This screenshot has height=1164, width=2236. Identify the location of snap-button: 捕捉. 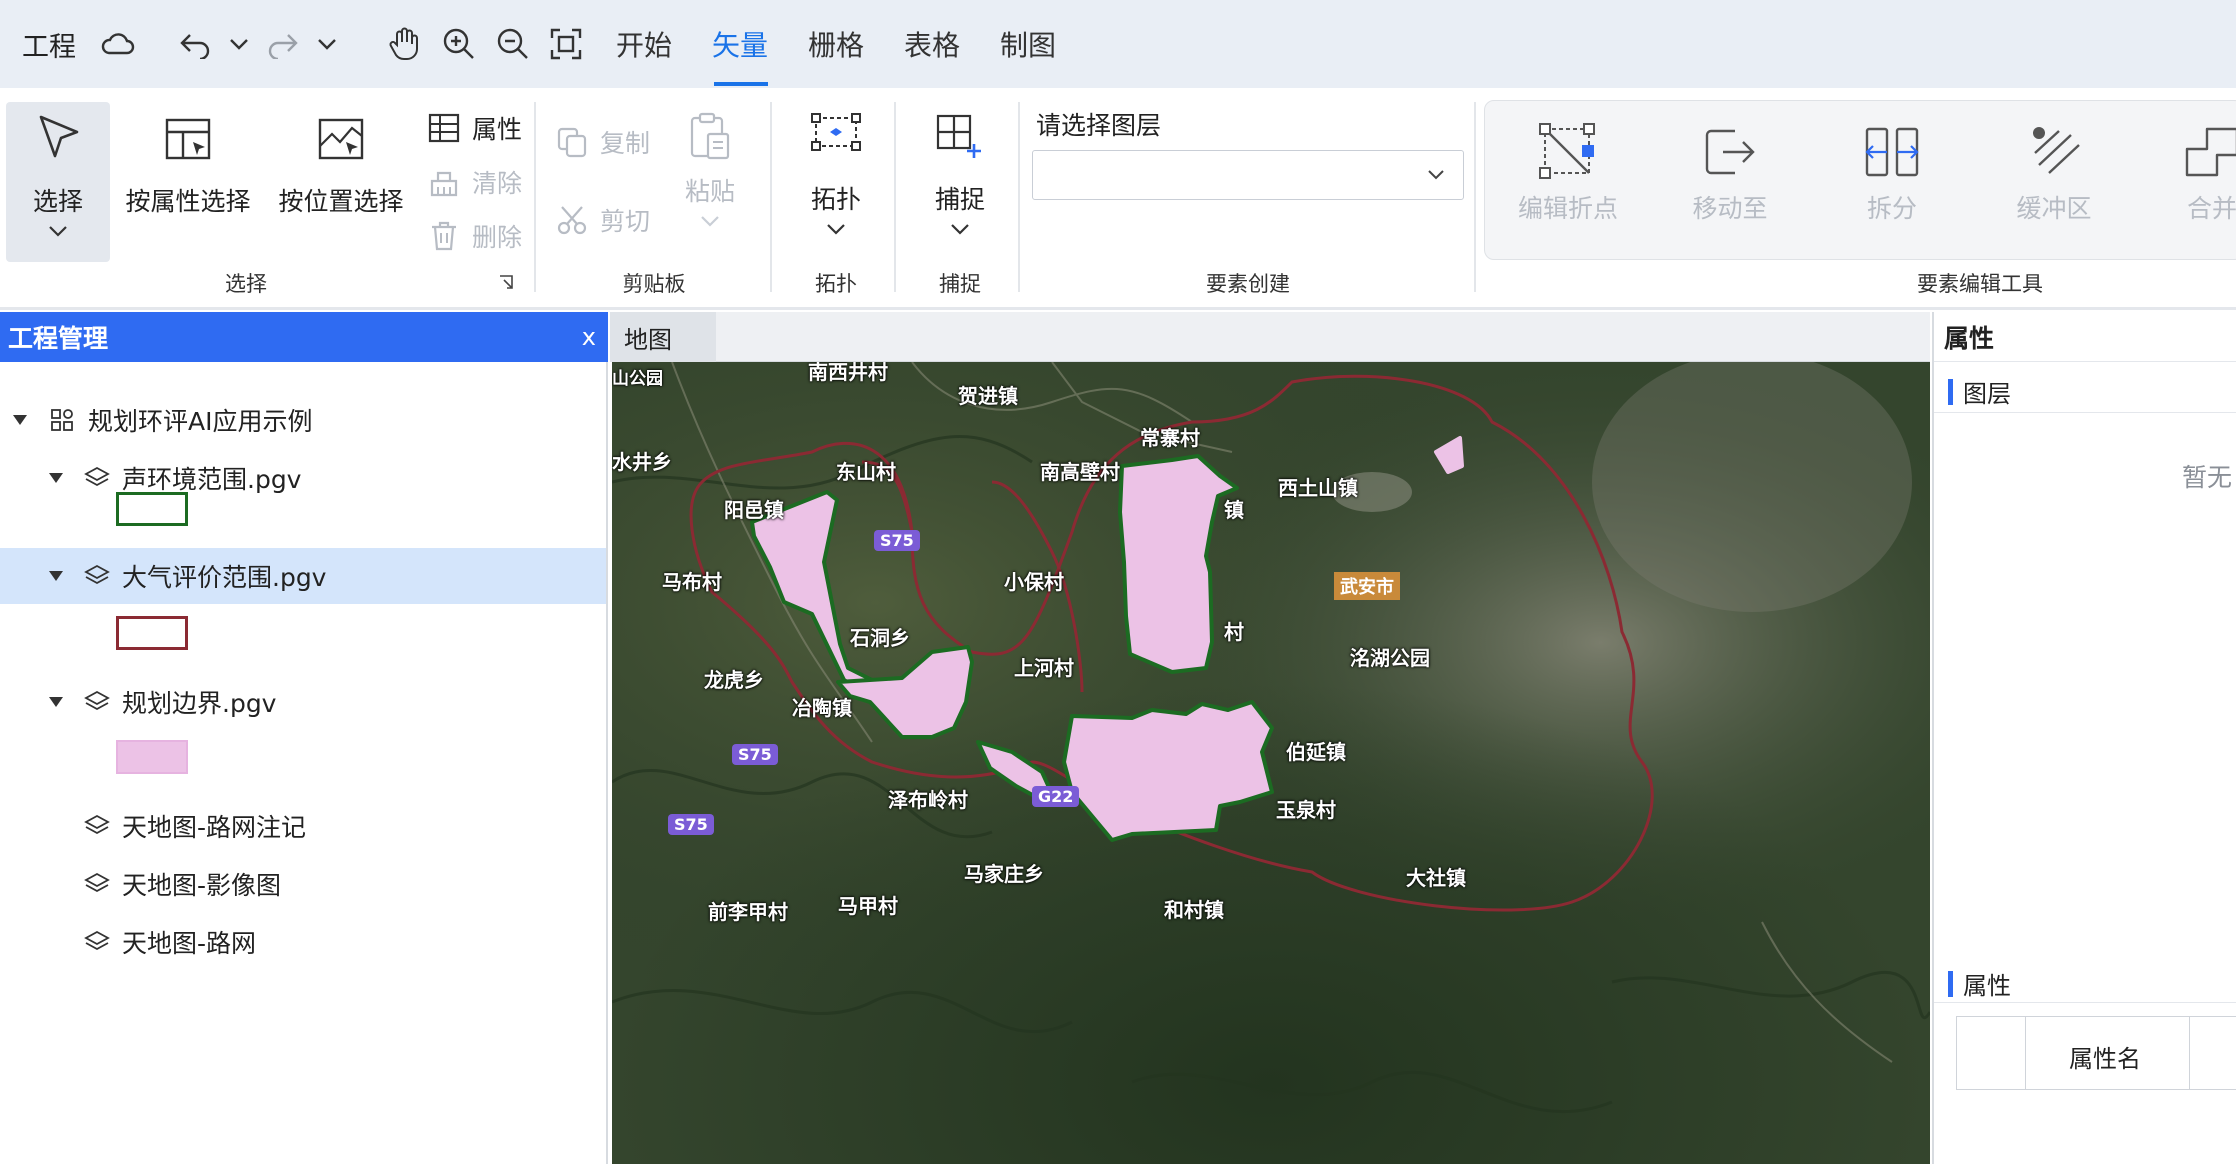
(960, 174).